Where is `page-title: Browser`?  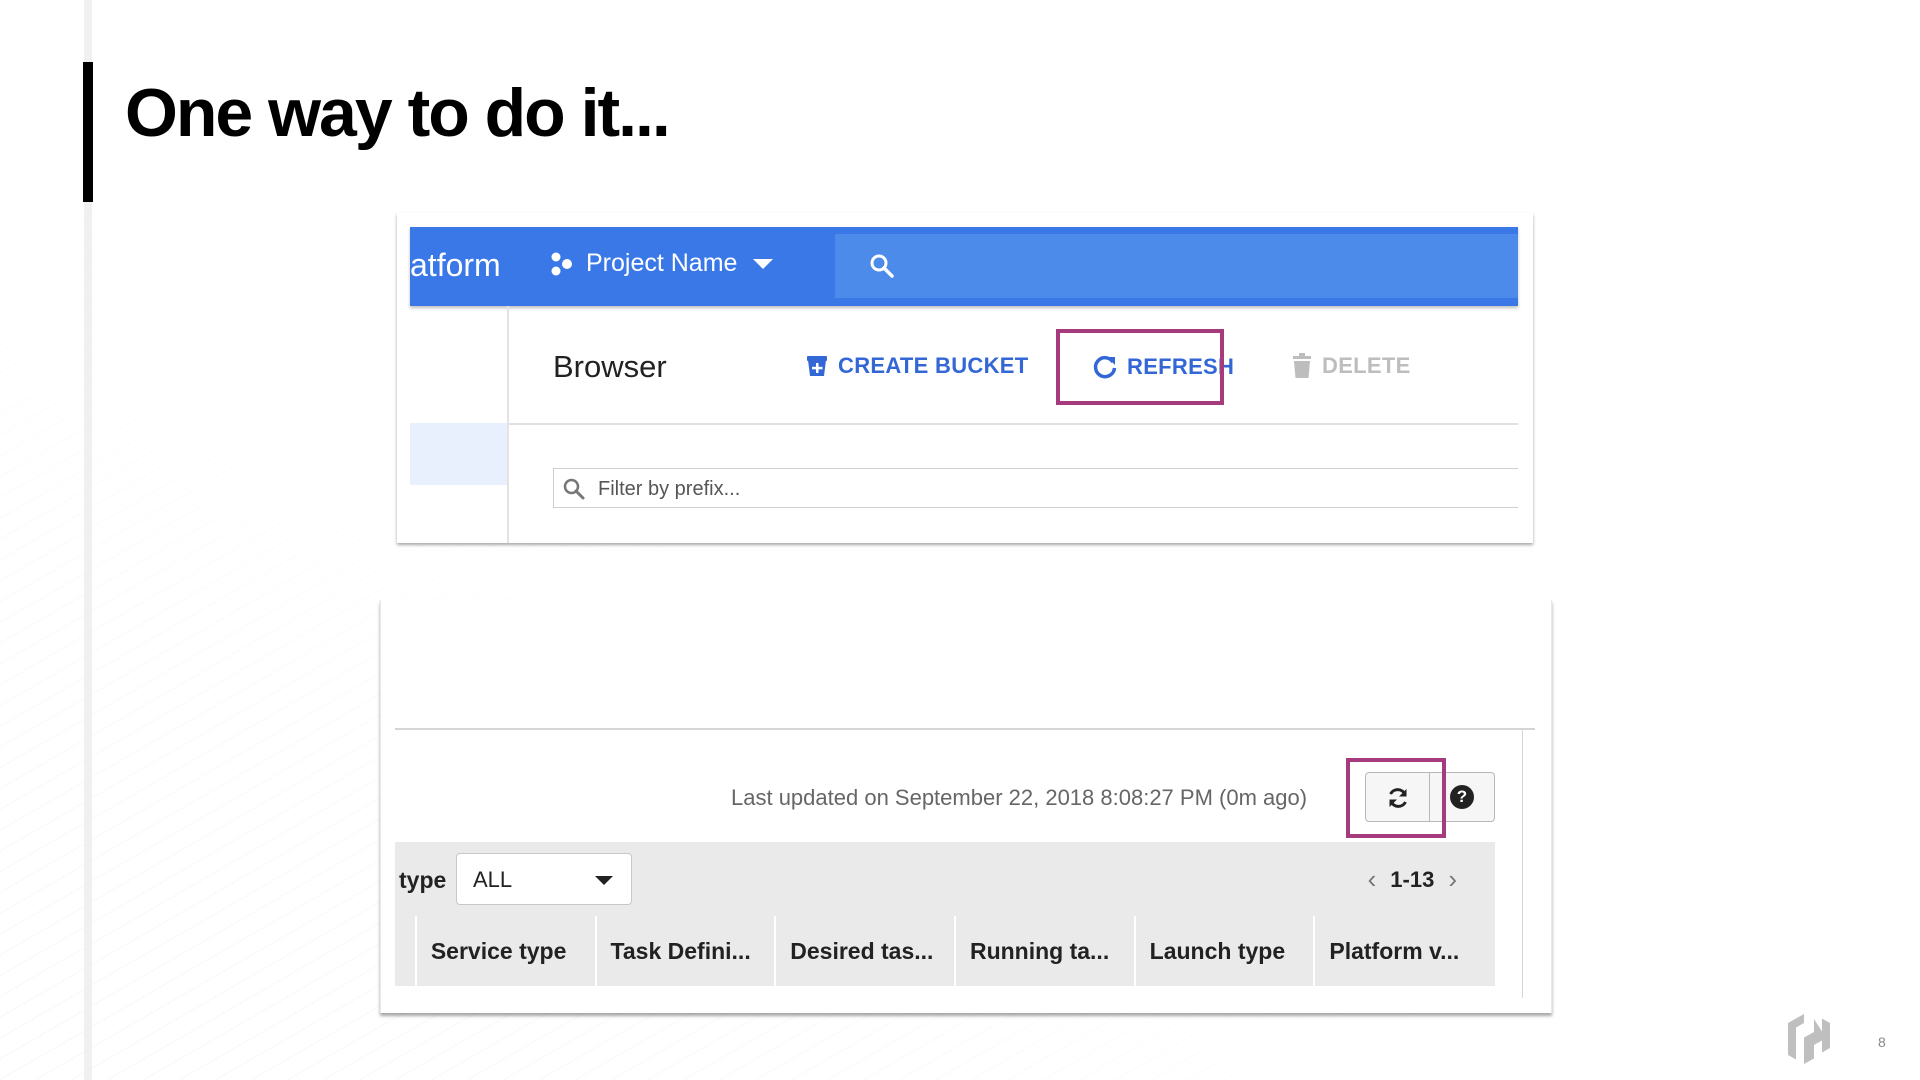 page-title: Browser is located at coordinates (610, 366).